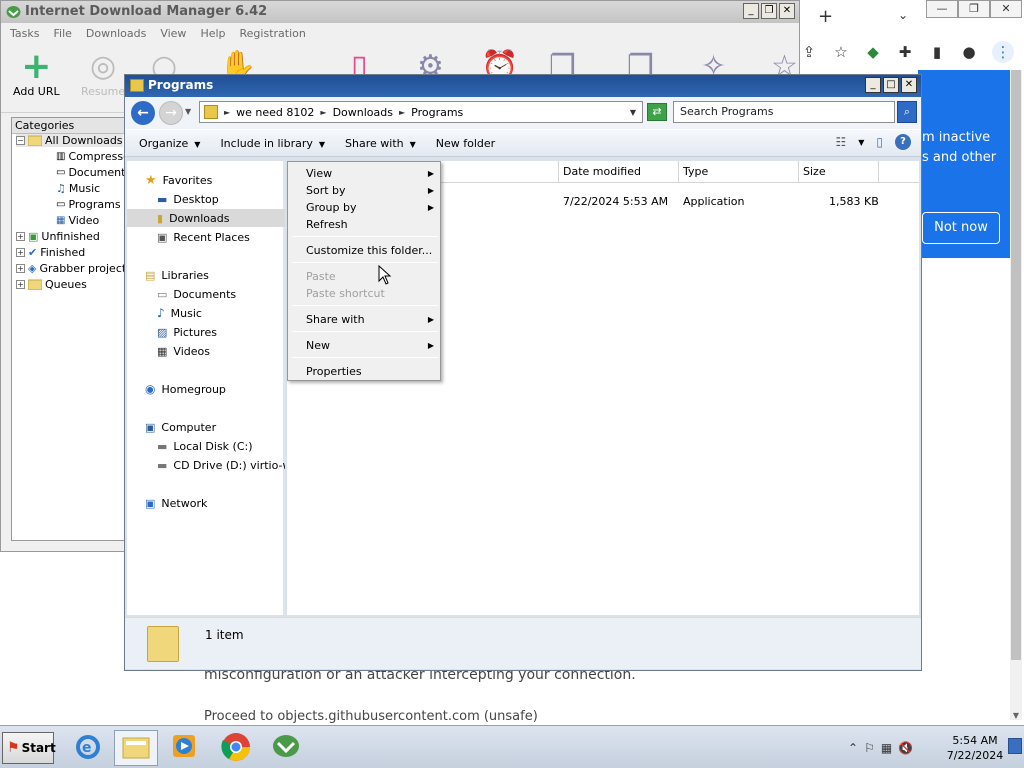 The image size is (1024, 768). Describe the element at coordinates (619, 172) in the screenshot. I see `column-header-date: Date modified` at that location.